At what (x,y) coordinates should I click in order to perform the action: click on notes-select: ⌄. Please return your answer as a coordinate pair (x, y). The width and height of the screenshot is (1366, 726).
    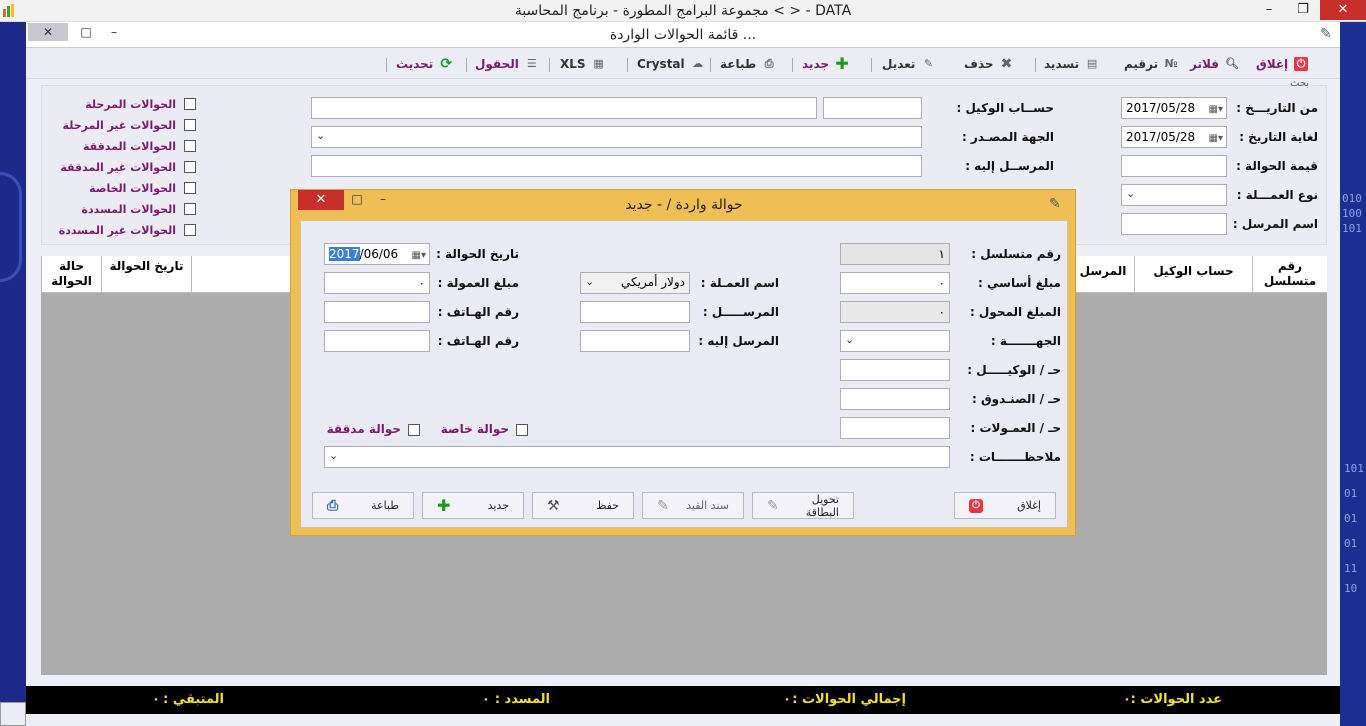
    Looking at the image, I should click on (637, 457).